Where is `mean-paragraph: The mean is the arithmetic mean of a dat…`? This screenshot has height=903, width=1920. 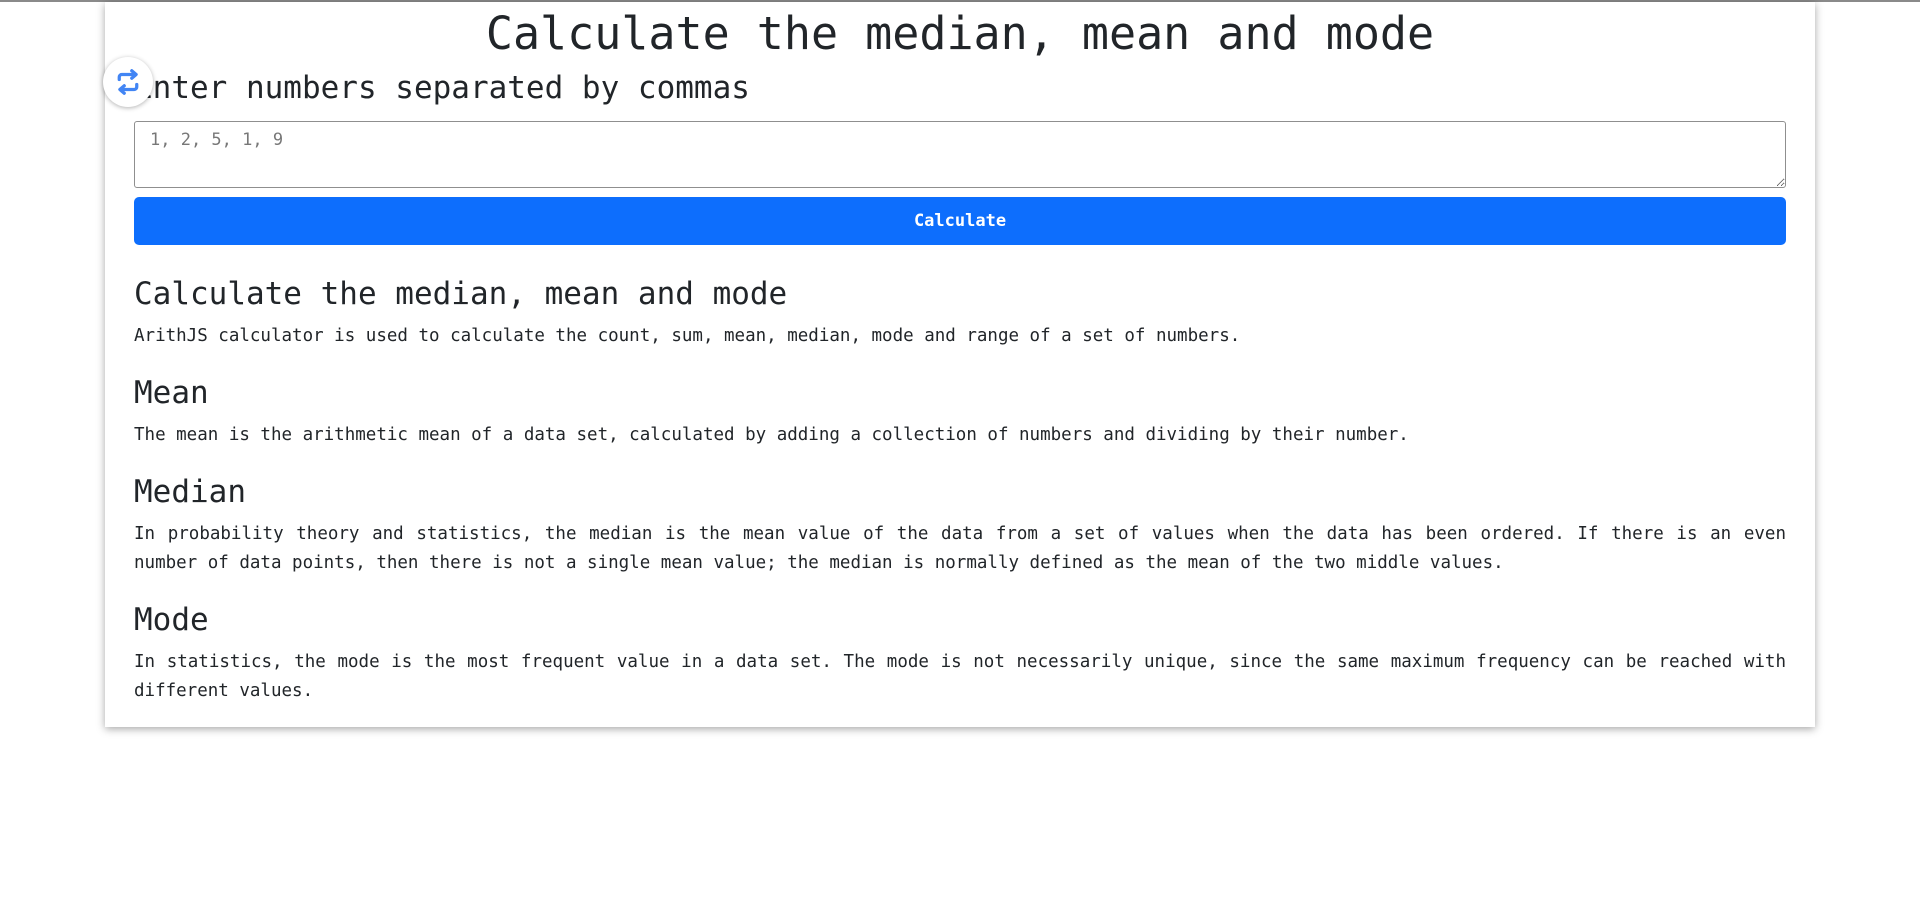
mean-paragraph: The mean is the arithmetic mean of a dat… is located at coordinates (771, 435).